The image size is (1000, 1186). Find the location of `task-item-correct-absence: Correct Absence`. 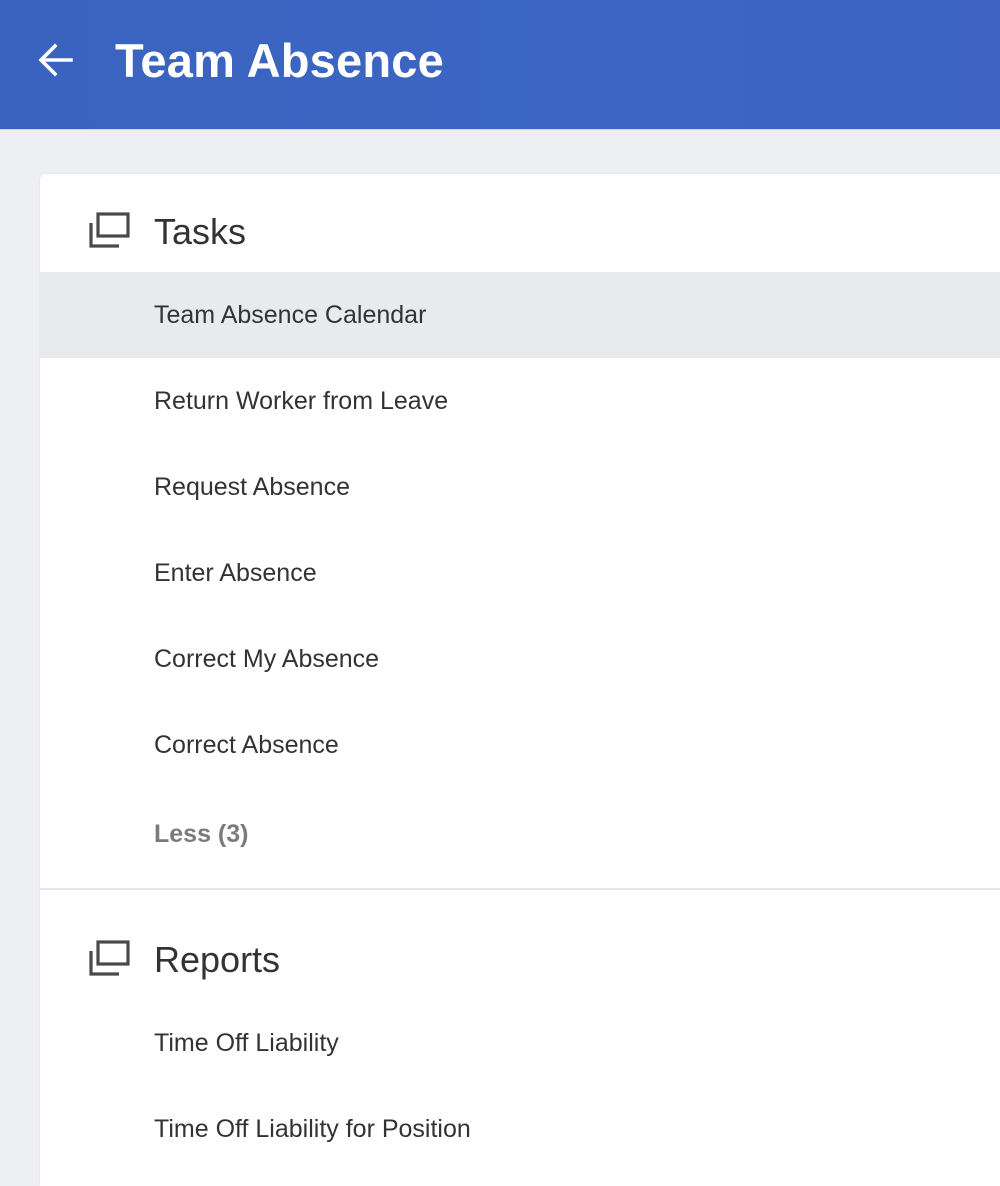

task-item-correct-absence: Correct Absence is located at coordinates (520, 745).